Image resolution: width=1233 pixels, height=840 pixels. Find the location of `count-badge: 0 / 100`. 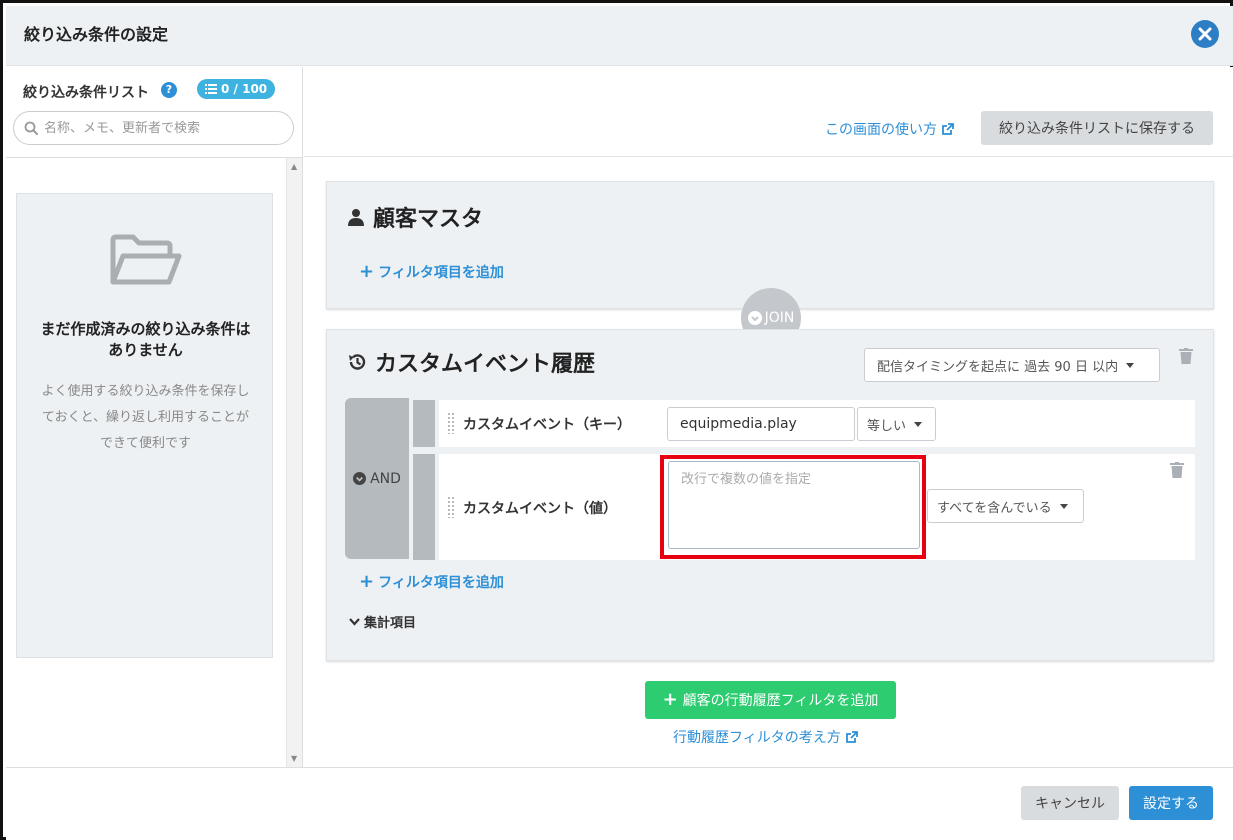

count-badge: 0 / 100 is located at coordinates (236, 89).